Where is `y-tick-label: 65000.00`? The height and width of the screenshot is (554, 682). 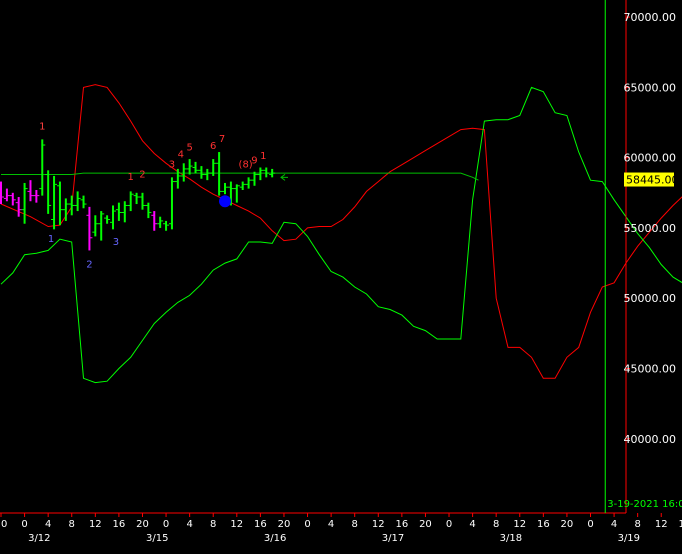 y-tick-label: 65000.00 is located at coordinates (650, 87).